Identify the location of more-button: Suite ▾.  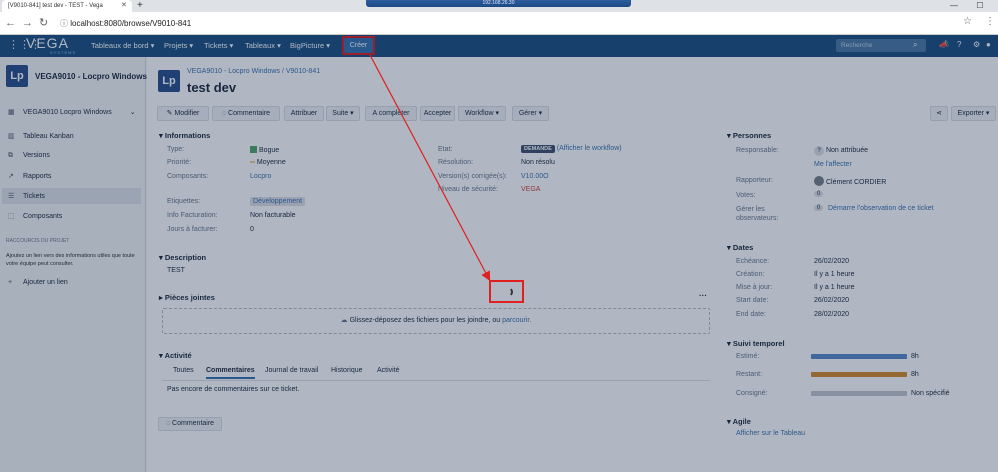
(343, 113).